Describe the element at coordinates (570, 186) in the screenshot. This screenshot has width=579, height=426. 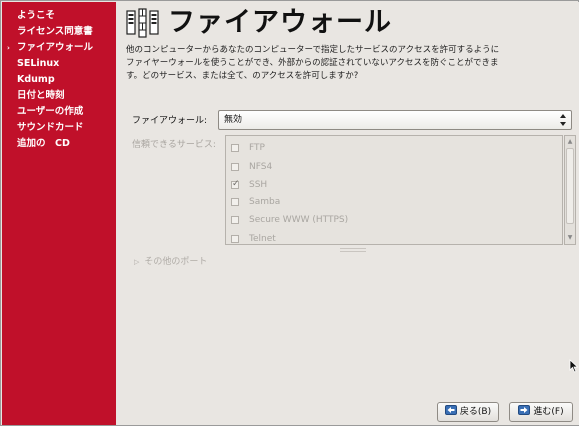
I see `scrollbar-thumb` at that location.